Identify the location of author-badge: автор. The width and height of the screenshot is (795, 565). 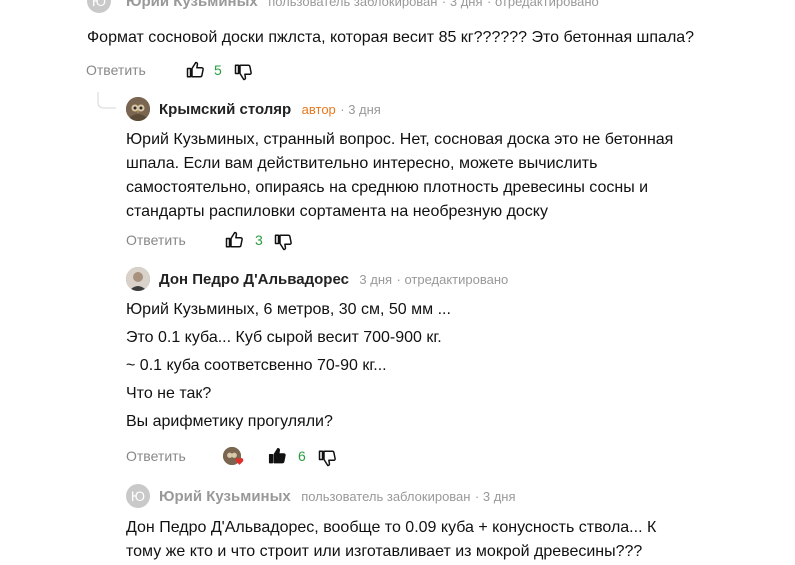
(318, 109).